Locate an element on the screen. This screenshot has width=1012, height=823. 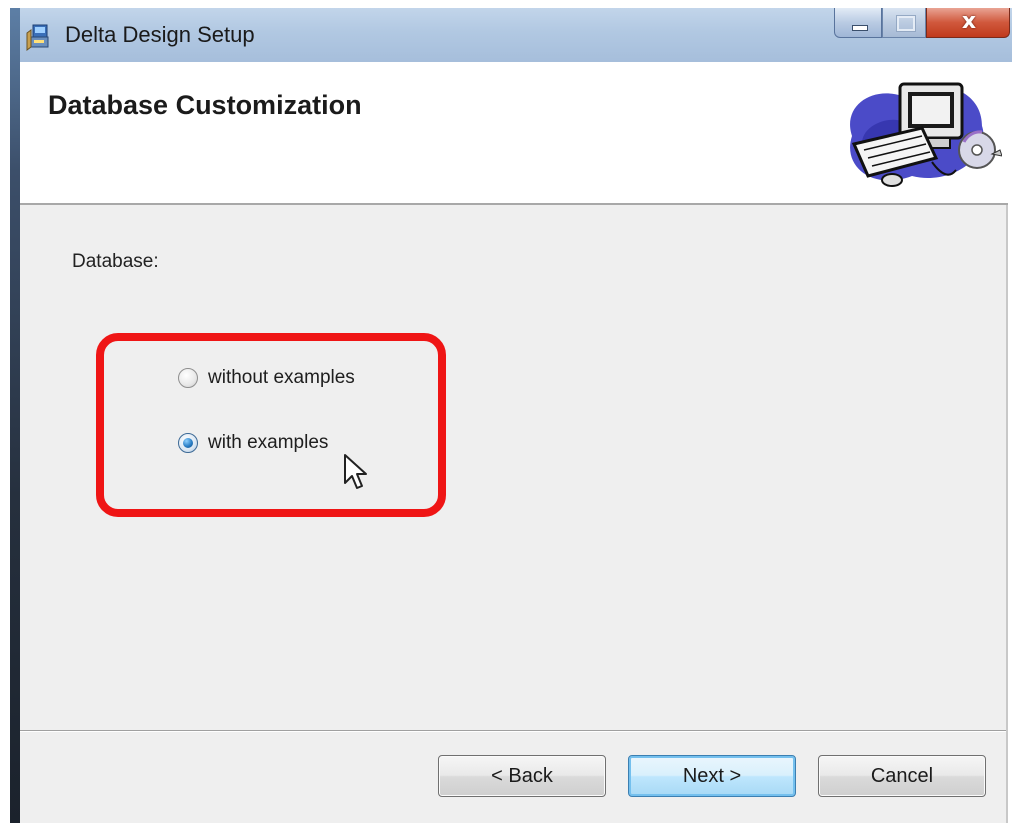
highlight-annotation is located at coordinates (271, 425).